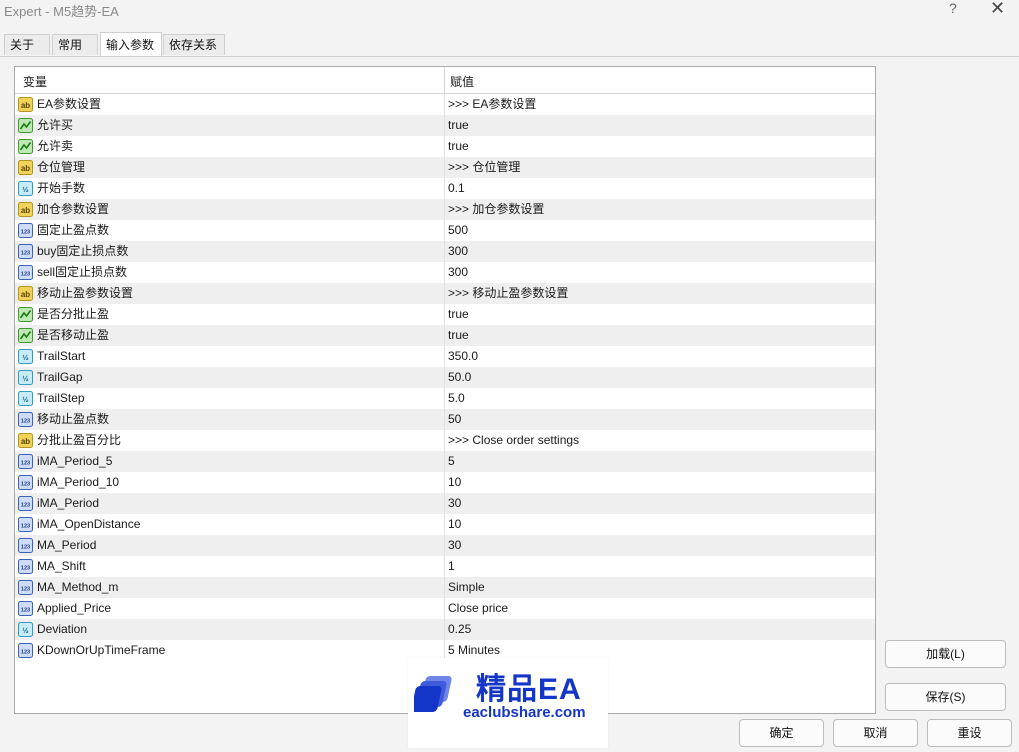 The height and width of the screenshot is (752, 1019). What do you see at coordinates (61, 356) in the screenshot?
I see `variable-name: TrailStart` at bounding box center [61, 356].